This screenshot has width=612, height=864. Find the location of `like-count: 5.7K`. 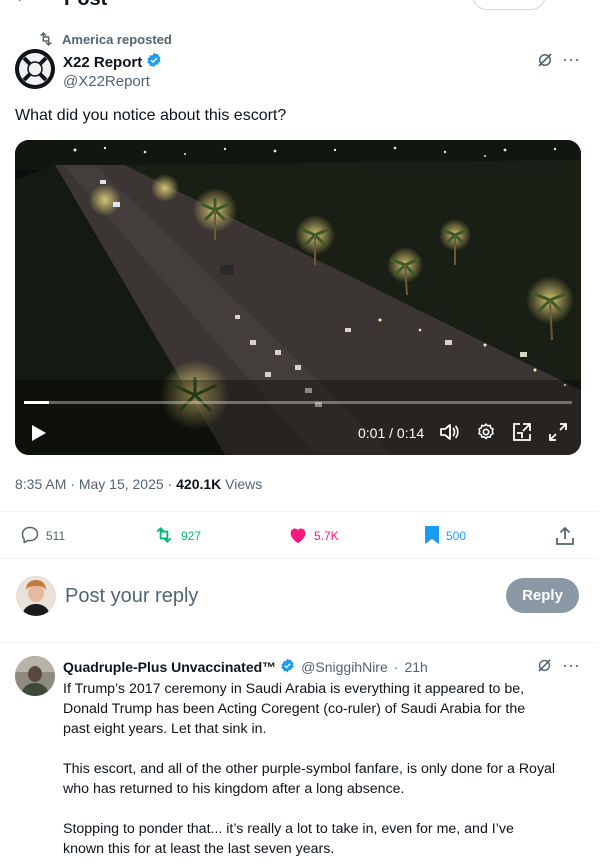

like-count: 5.7K is located at coordinates (326, 536).